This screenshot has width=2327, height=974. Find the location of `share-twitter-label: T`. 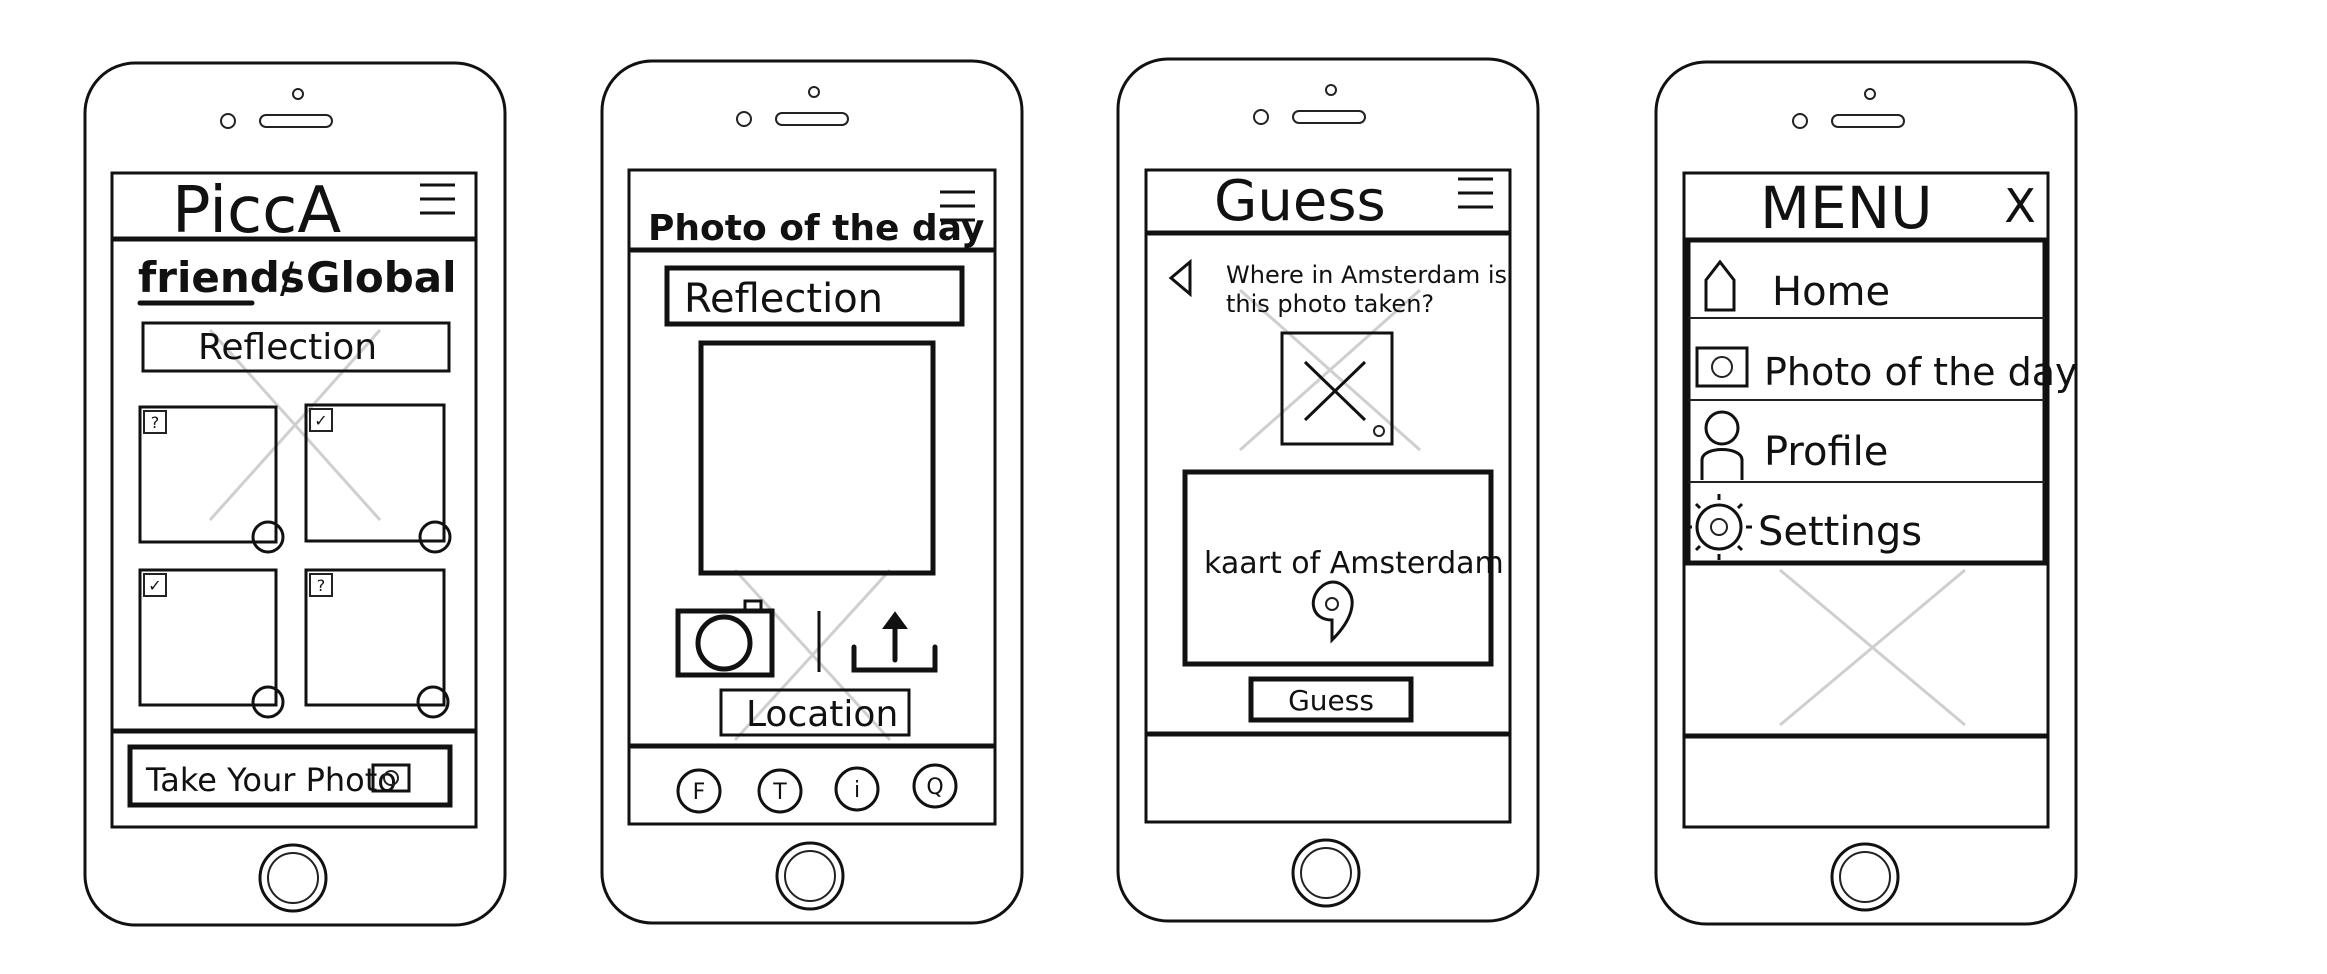

share-twitter-label: T is located at coordinates (779, 792).